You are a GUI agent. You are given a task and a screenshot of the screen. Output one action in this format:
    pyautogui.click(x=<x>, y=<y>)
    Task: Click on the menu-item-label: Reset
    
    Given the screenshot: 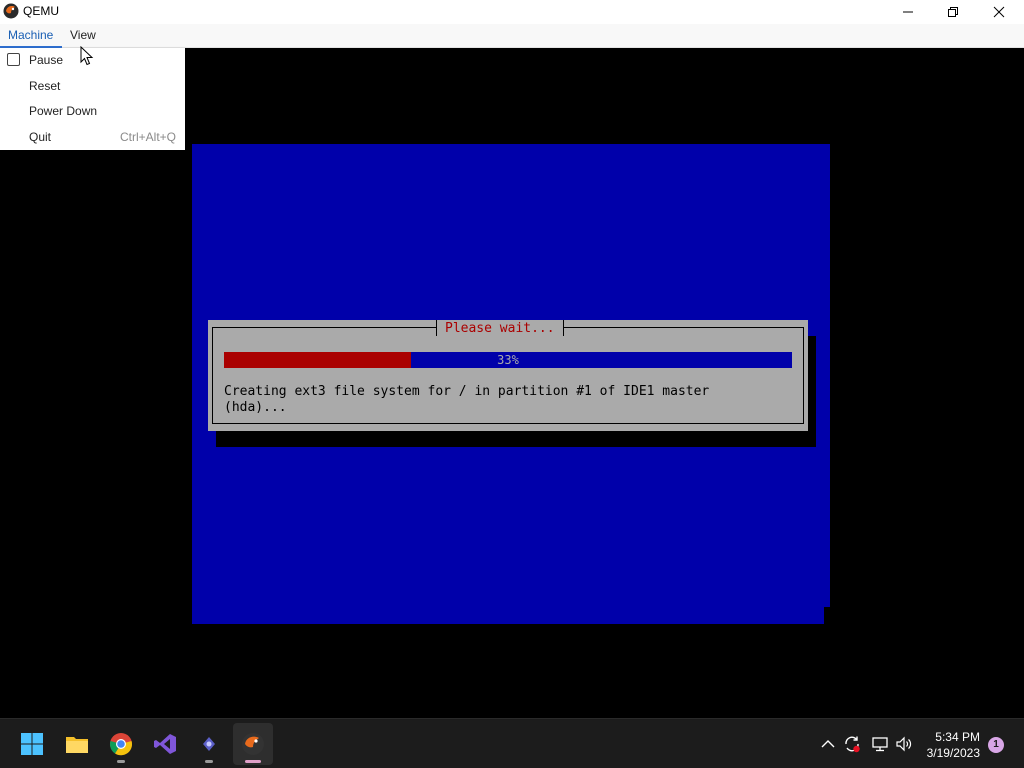 What is the action you would take?
    pyautogui.click(x=45, y=86)
    